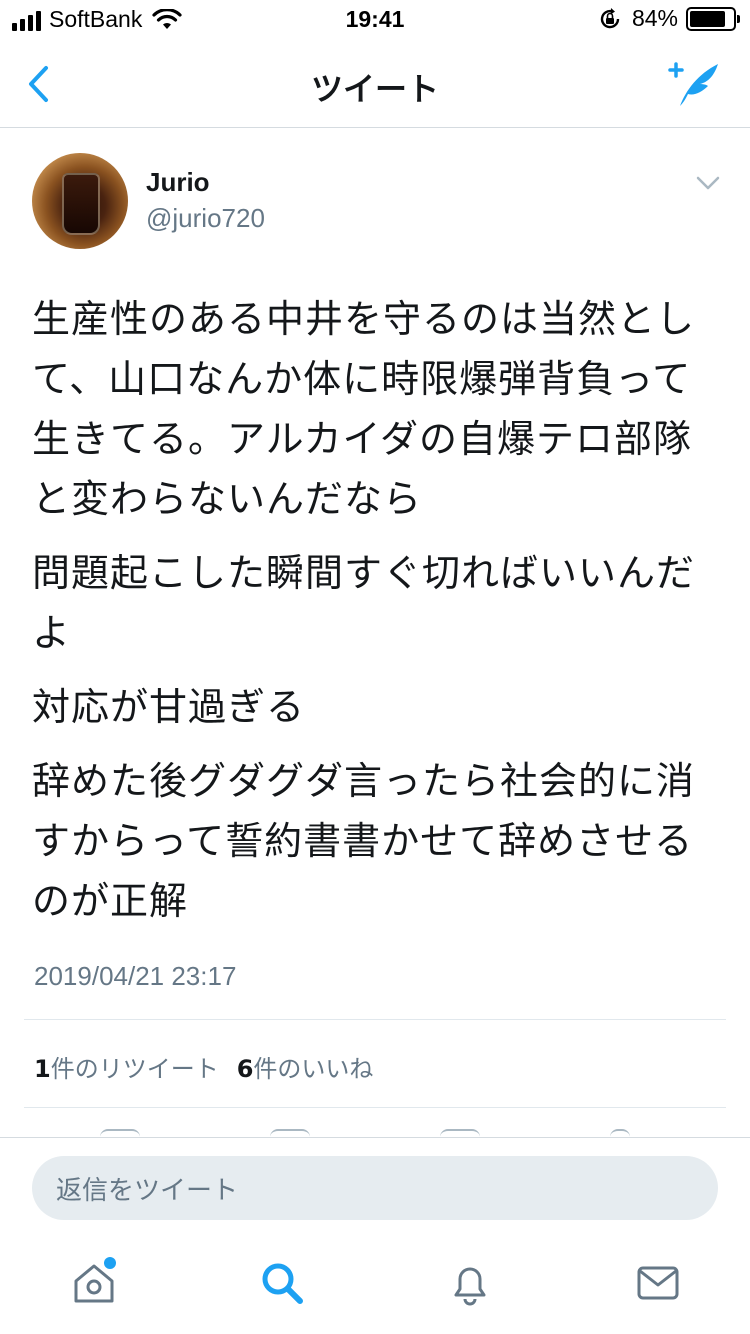 The width and height of the screenshot is (750, 1334). I want to click on like-count: 6, so click(245, 1069).